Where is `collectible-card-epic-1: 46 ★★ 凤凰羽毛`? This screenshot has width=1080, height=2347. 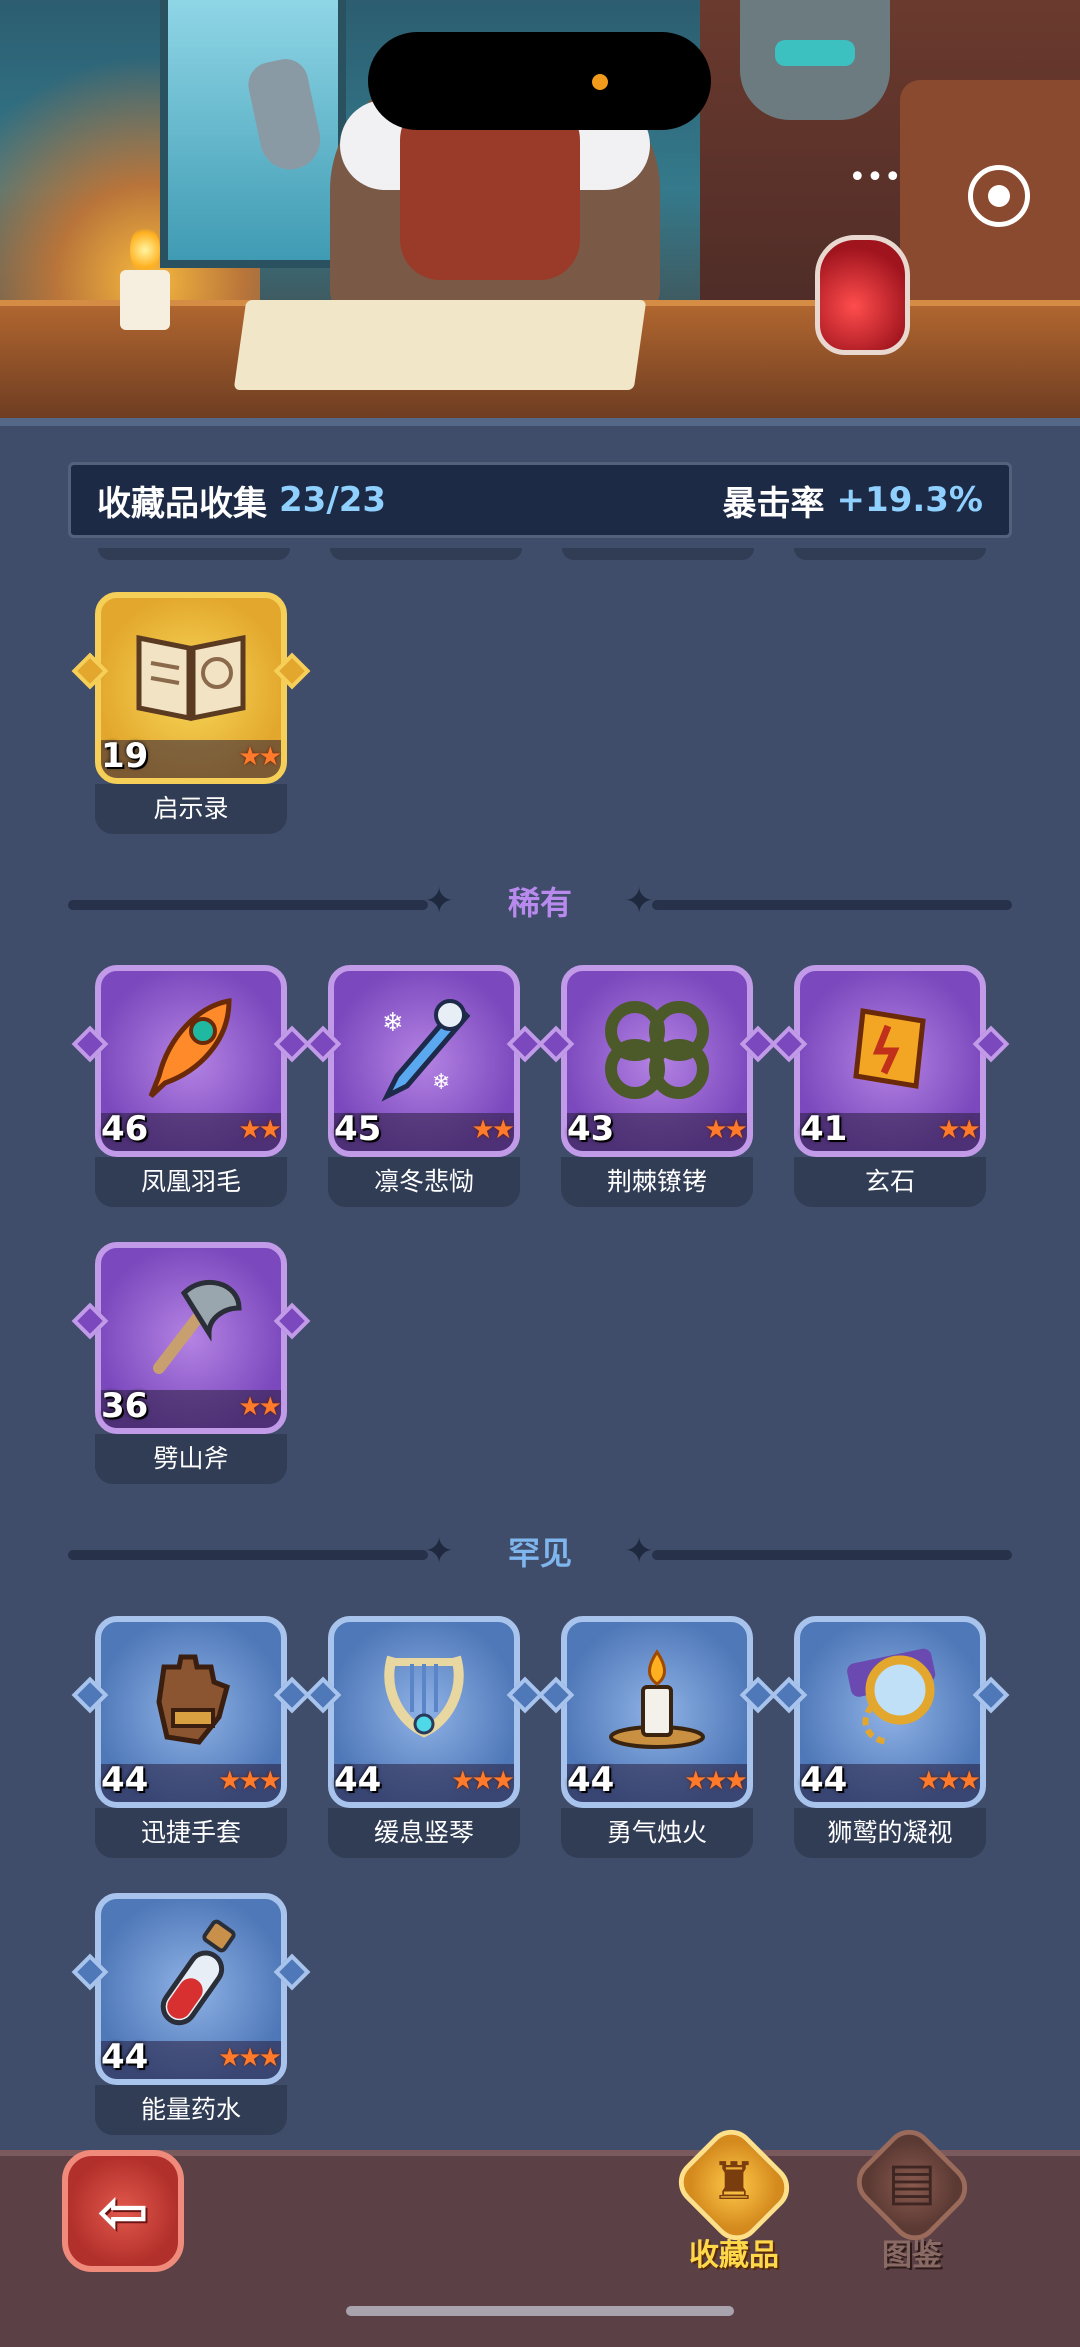
collectible-card-epic-1: 46 ★★ 凤凰羽毛 is located at coordinates (191, 1087).